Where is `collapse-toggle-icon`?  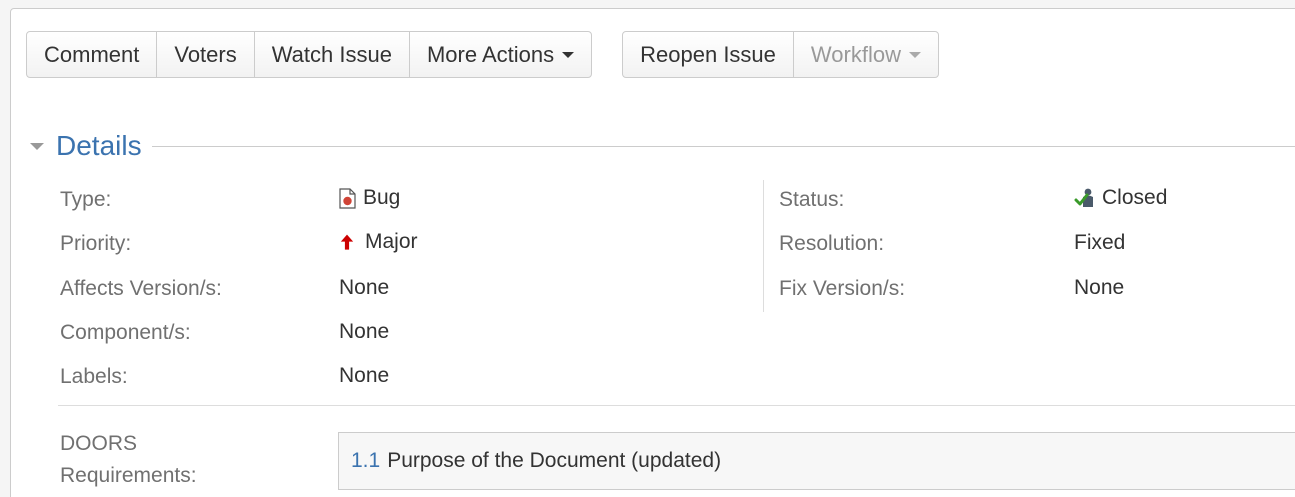
collapse-toggle-icon is located at coordinates (37, 146).